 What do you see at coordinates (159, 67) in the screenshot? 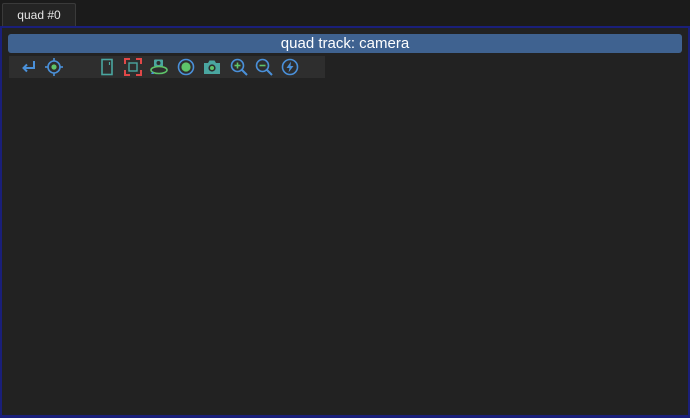
I see `orbit-camera-icon` at bounding box center [159, 67].